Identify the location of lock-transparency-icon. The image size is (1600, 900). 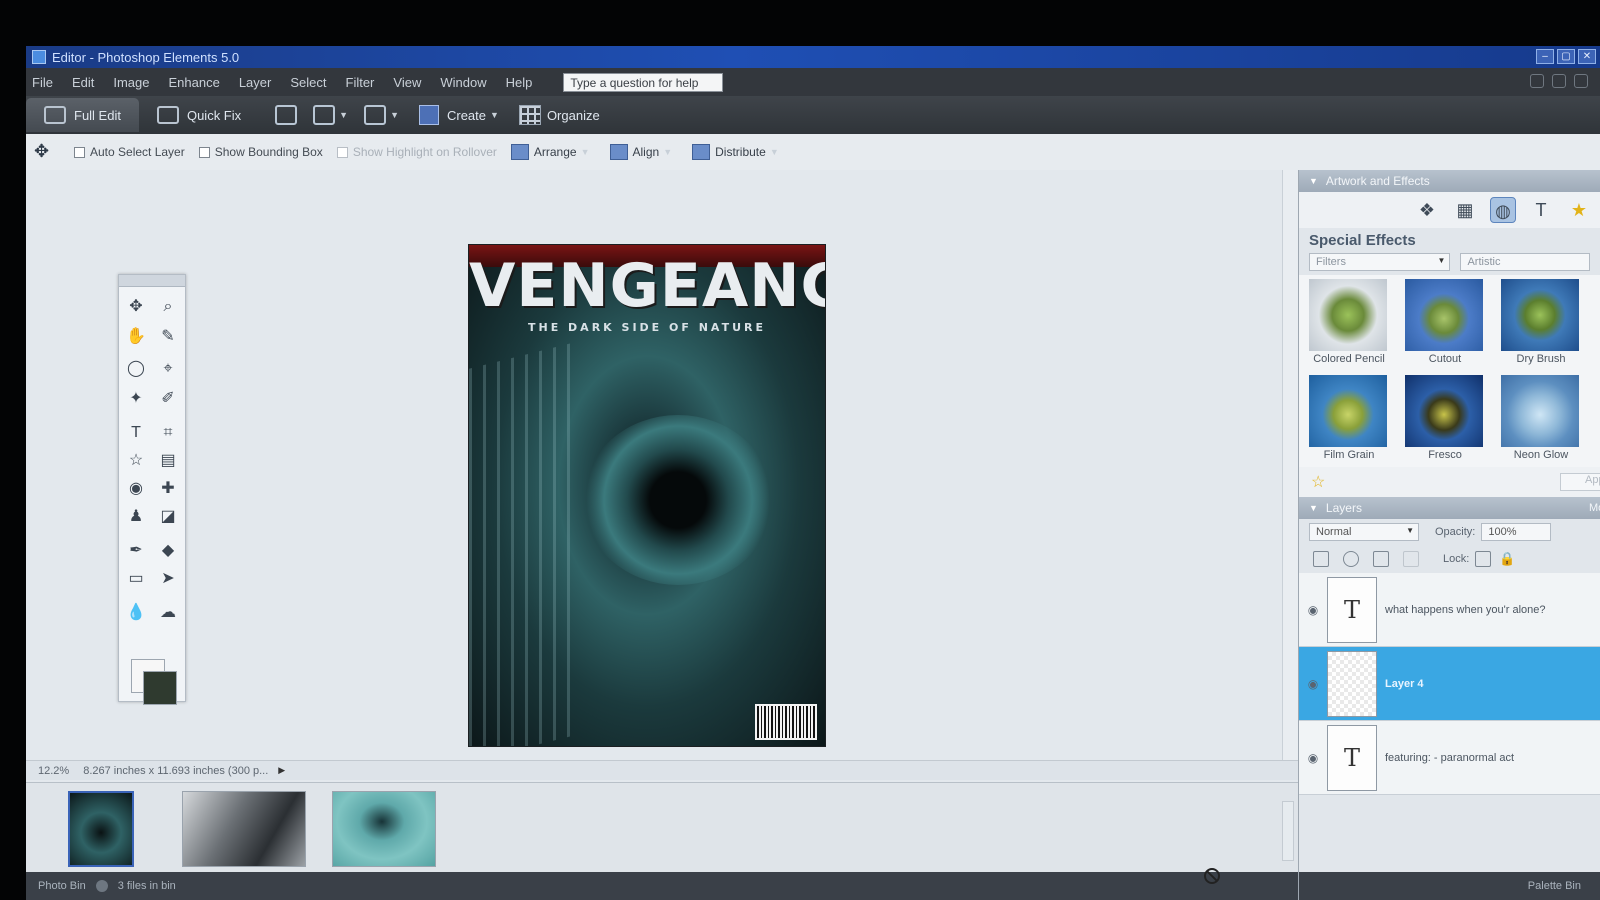
(1483, 559).